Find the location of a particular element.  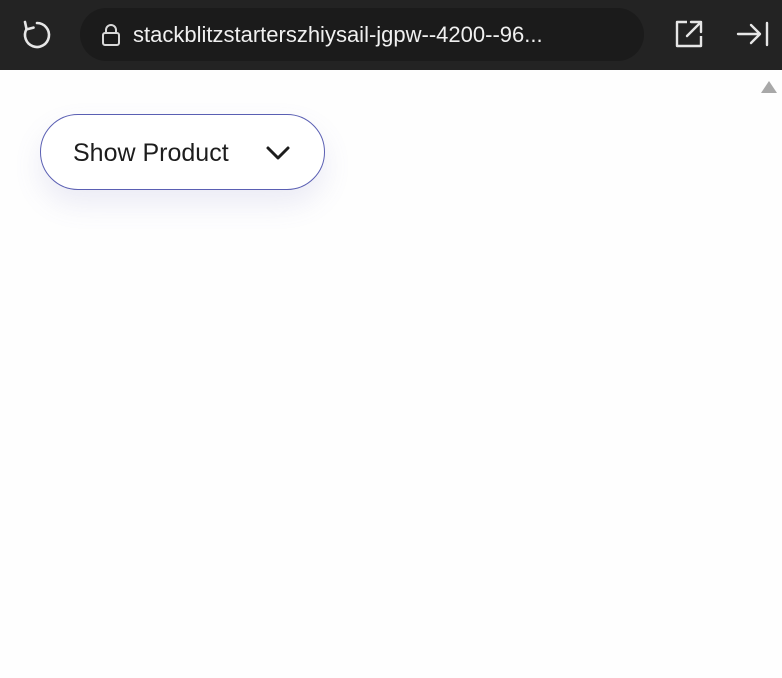

lock-icon is located at coordinates (111, 35).